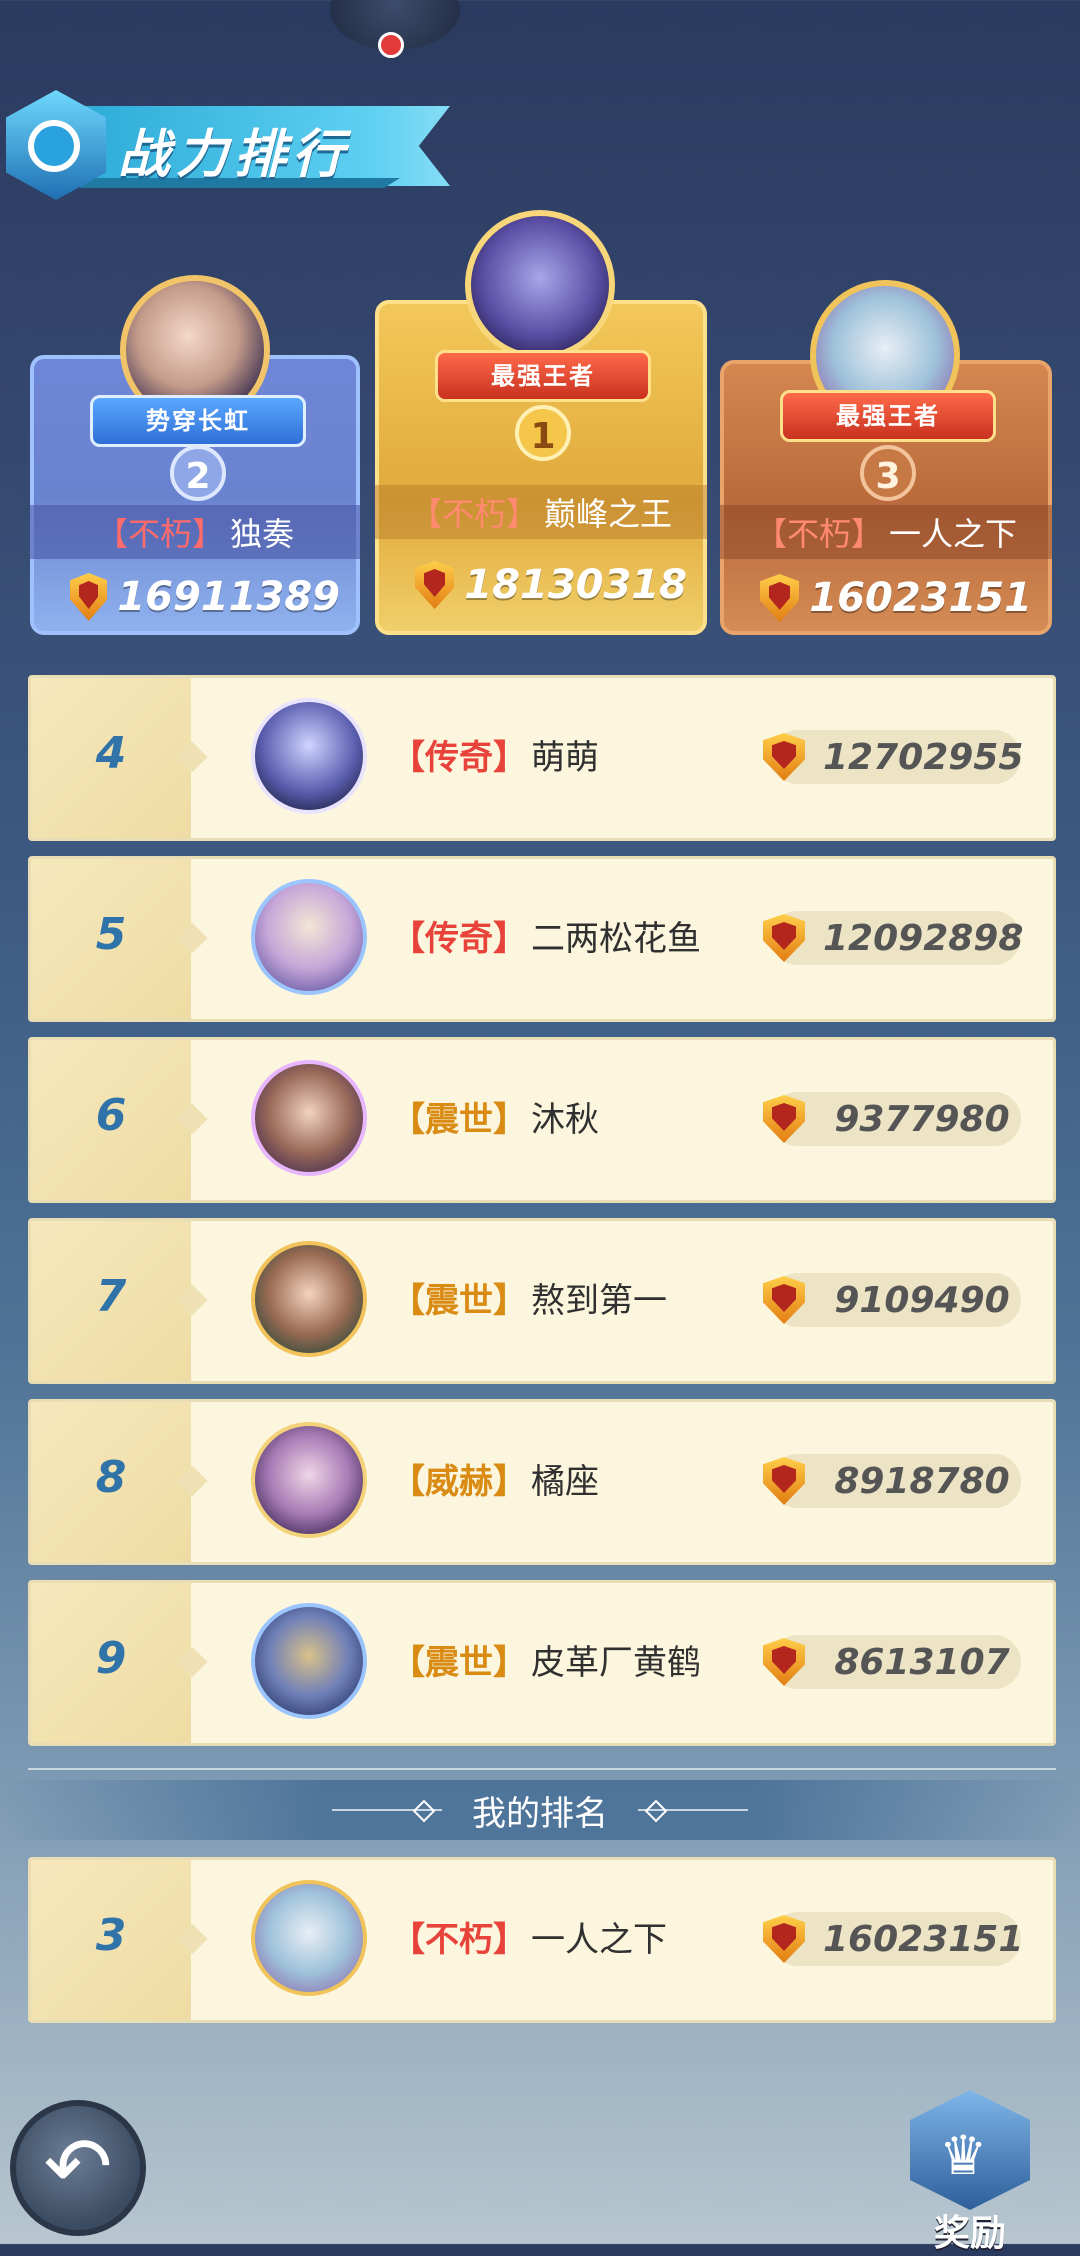  Describe the element at coordinates (892, 1119) in the screenshot. I see `power-value: 9377980` at that location.